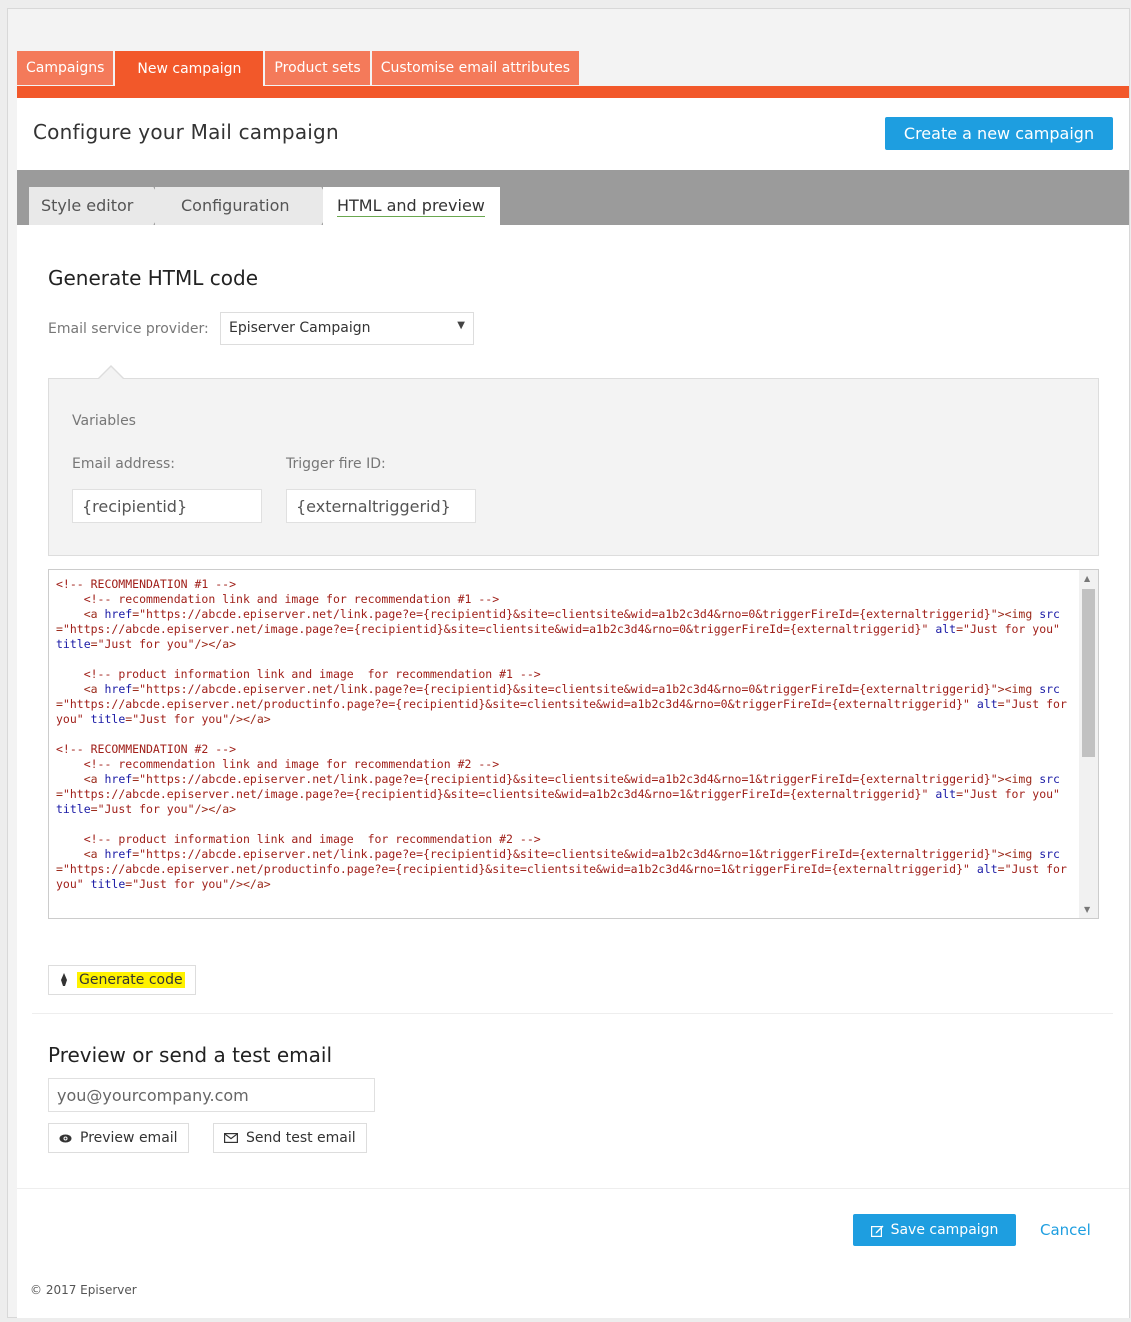 This screenshot has width=1131, height=1322. Describe the element at coordinates (104, 421) in the screenshot. I see `variables-title: Variables` at that location.